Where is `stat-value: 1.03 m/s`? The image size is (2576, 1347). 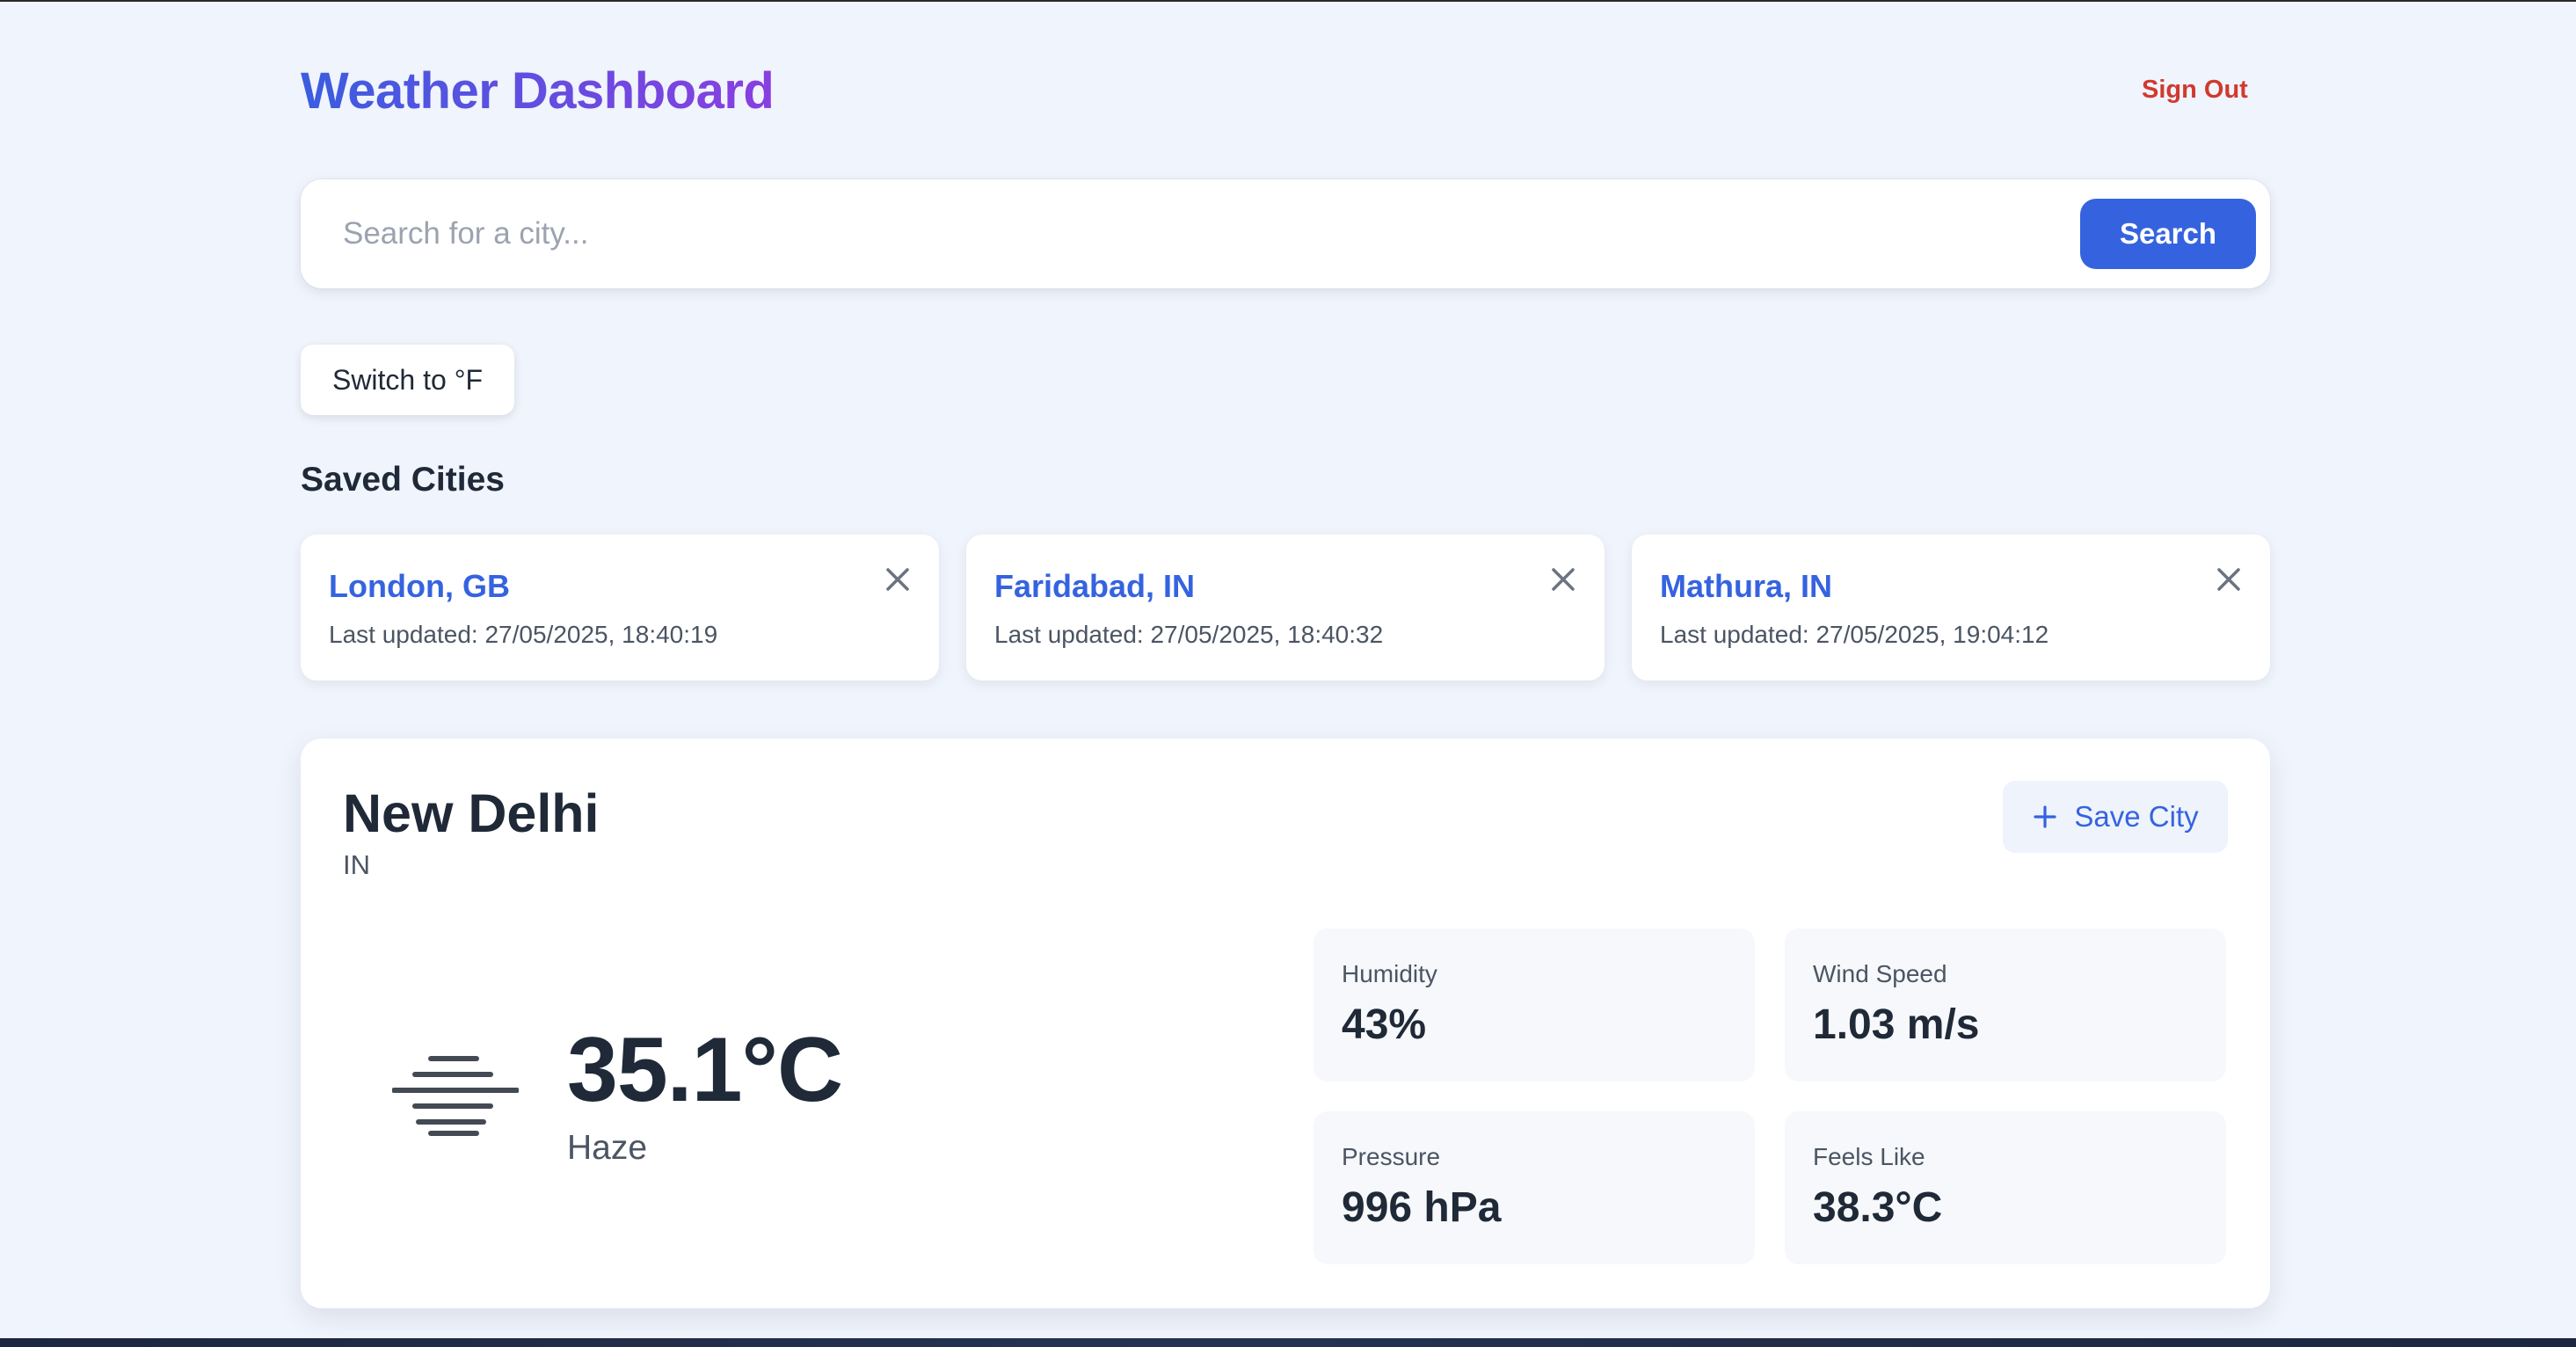 stat-value: 1.03 m/s is located at coordinates (1896, 1024).